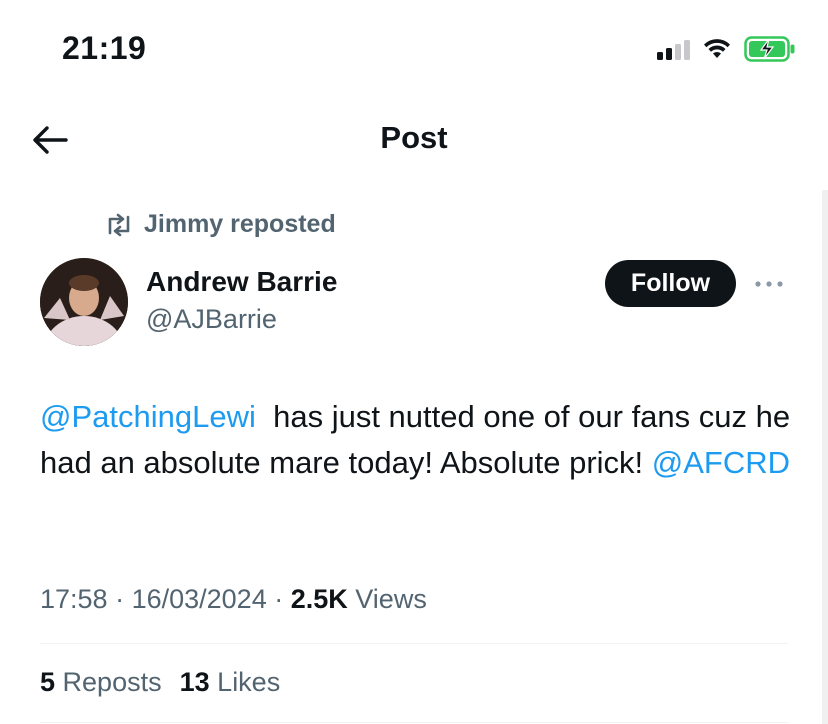  Describe the element at coordinates (673, 49) in the screenshot. I see `cellular-signal-icon` at that location.